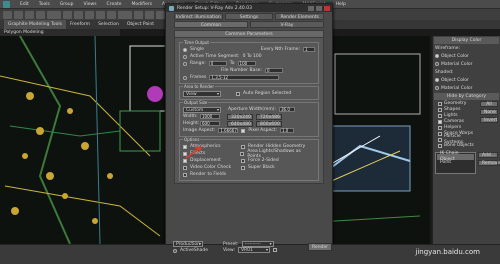 Image resolution: width=500 pixels, height=264 pixels. Describe the element at coordinates (7, 14) in the screenshot. I see `undo-icon` at that location.